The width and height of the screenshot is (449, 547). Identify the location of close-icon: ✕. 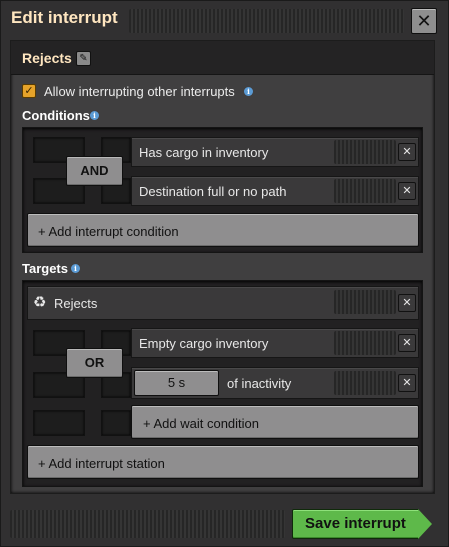
(424, 21).